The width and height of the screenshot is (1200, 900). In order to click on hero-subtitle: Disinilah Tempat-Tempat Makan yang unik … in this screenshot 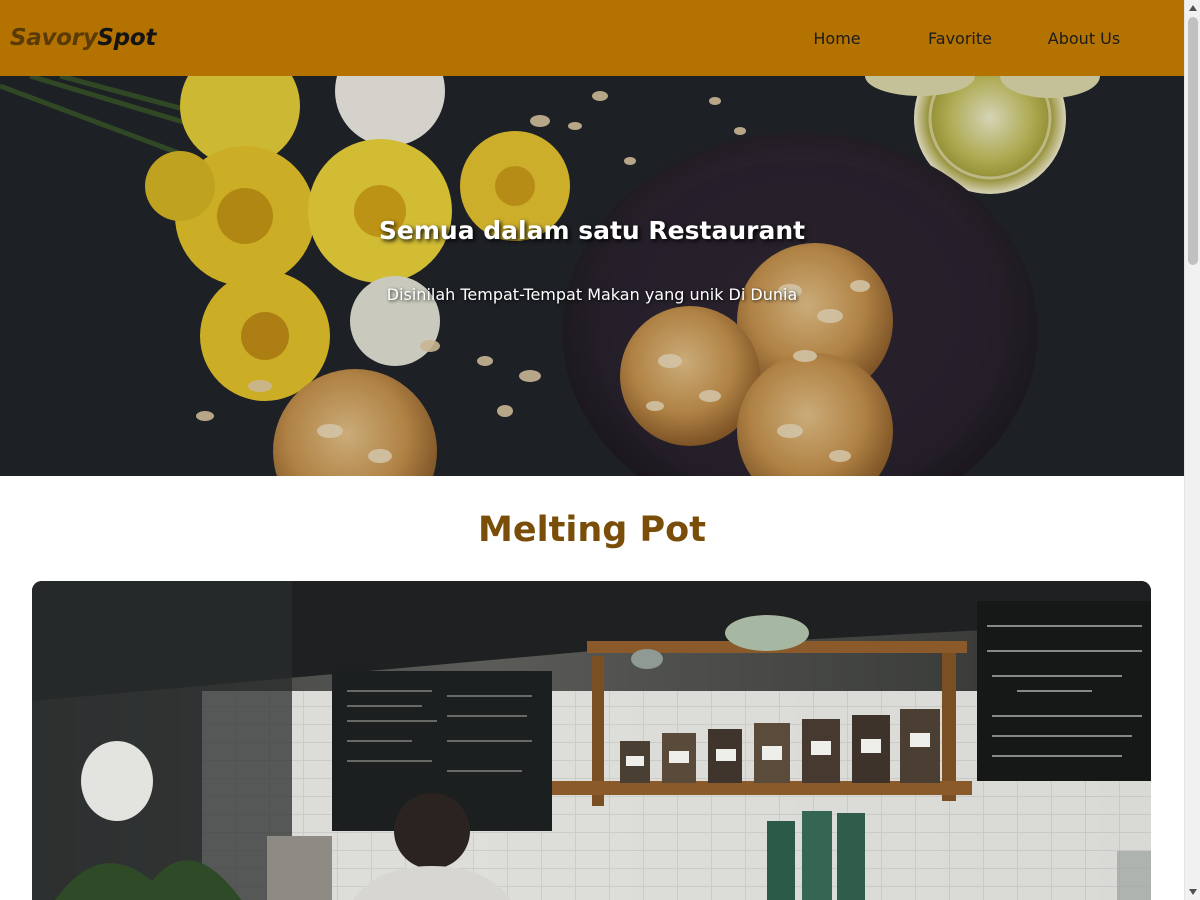, I will do `click(592, 294)`.